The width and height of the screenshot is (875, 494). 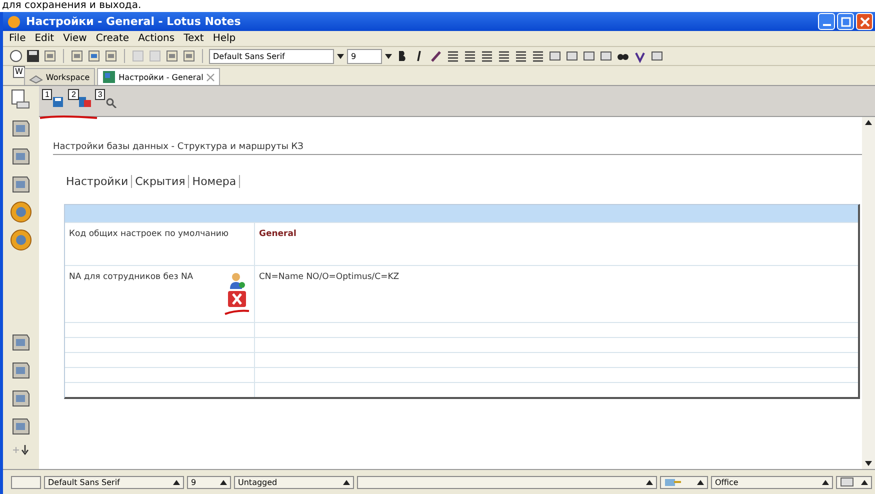 I want to click on field-value: CN=Name NO/O=Optimus/C=KZ, so click(x=329, y=277).